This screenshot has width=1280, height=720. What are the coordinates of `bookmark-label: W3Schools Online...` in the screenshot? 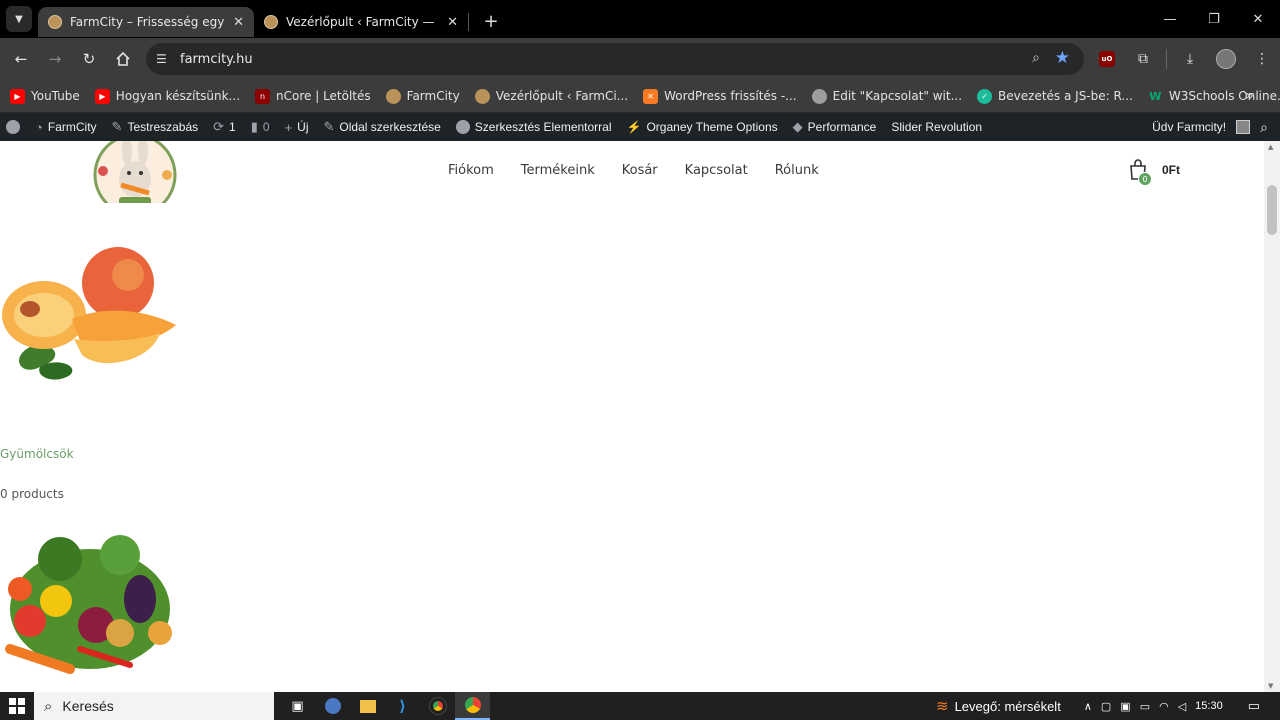 It's located at (1224, 96).